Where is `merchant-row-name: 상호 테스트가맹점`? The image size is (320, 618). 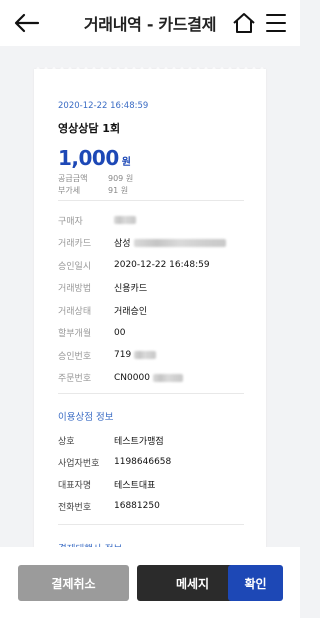
merchant-row-name: 상호 테스트가맹점 is located at coordinates (151, 440).